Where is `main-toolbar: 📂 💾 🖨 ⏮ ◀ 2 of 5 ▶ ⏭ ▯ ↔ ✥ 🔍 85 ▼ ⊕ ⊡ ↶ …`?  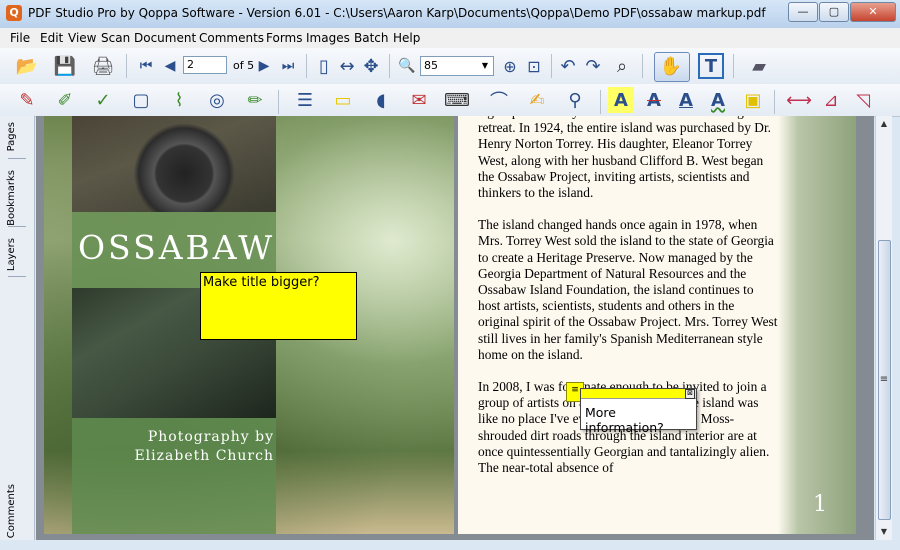
main-toolbar: 📂 💾 🖨 ⏮ ◀ 2 of 5 ▶ ⏭ ▯ ↔ ✥ 🔍 85 ▼ ⊕ ⊡ ↶ … is located at coordinates (450, 66).